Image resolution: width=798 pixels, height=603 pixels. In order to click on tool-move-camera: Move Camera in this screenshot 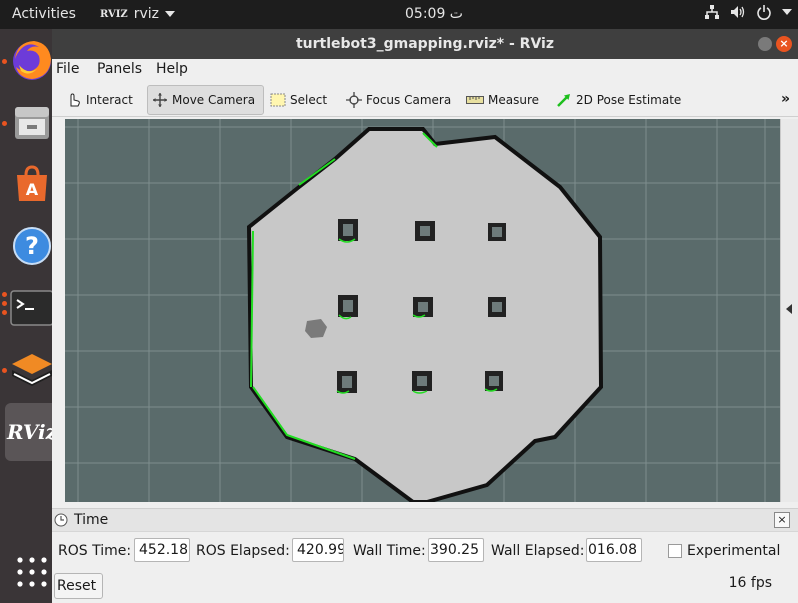, I will do `click(205, 100)`.